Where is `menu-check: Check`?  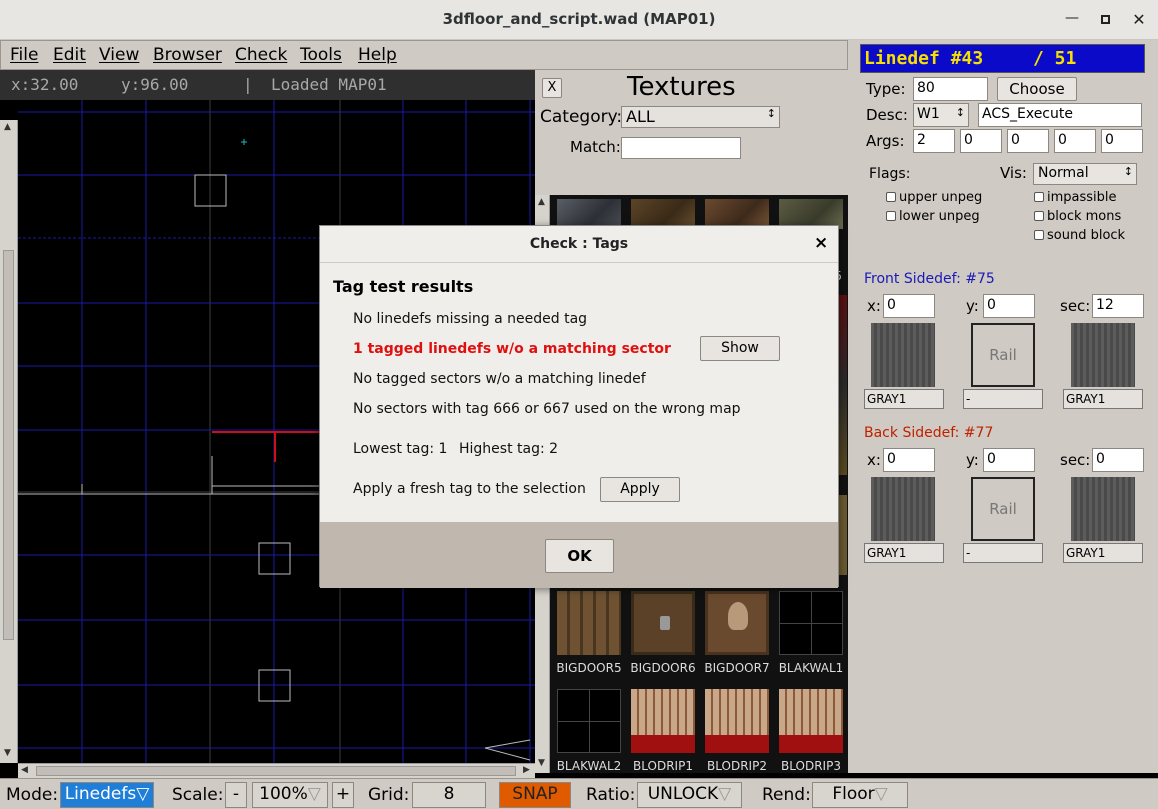
menu-check: Check is located at coordinates (261, 55).